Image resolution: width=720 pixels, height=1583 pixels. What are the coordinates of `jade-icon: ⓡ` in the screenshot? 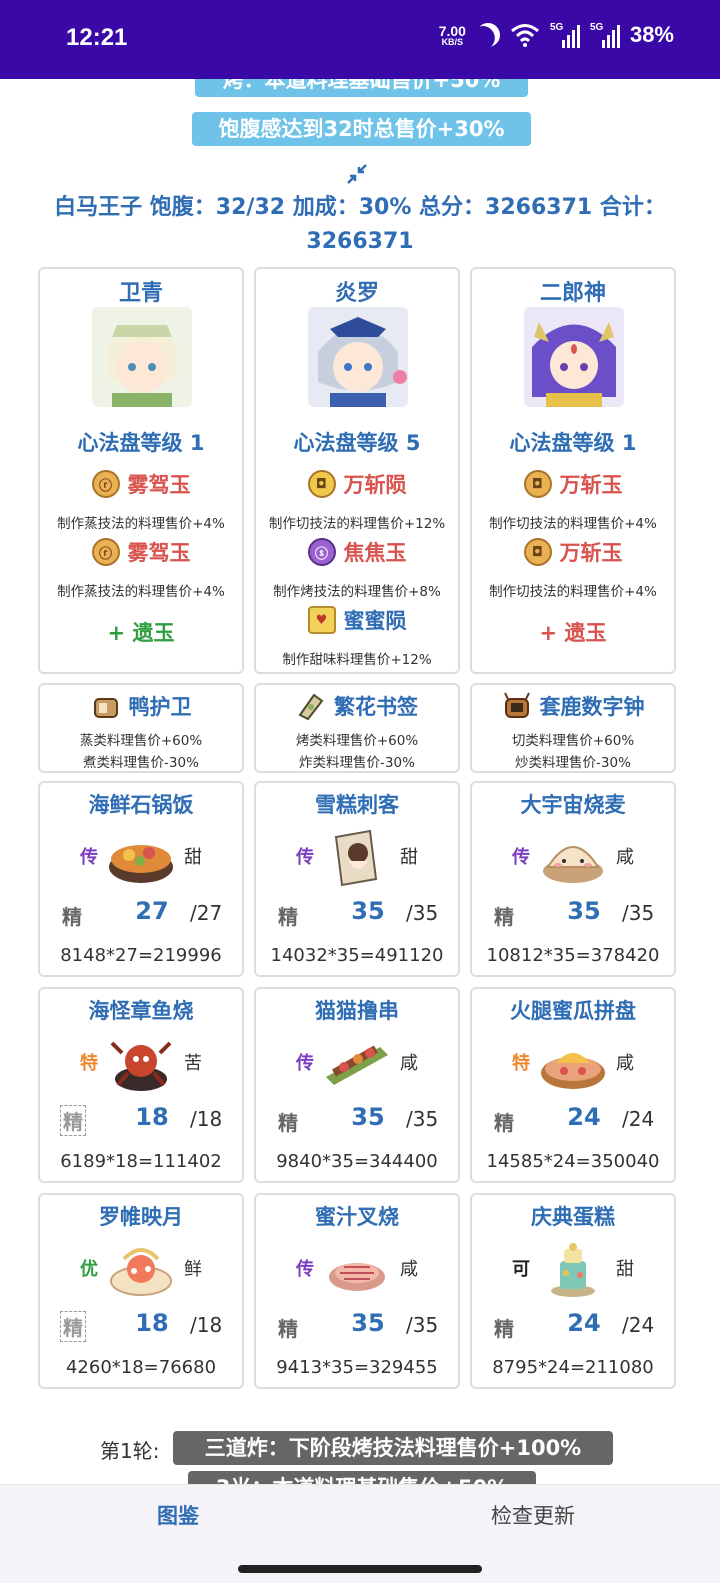 It's located at (105, 484).